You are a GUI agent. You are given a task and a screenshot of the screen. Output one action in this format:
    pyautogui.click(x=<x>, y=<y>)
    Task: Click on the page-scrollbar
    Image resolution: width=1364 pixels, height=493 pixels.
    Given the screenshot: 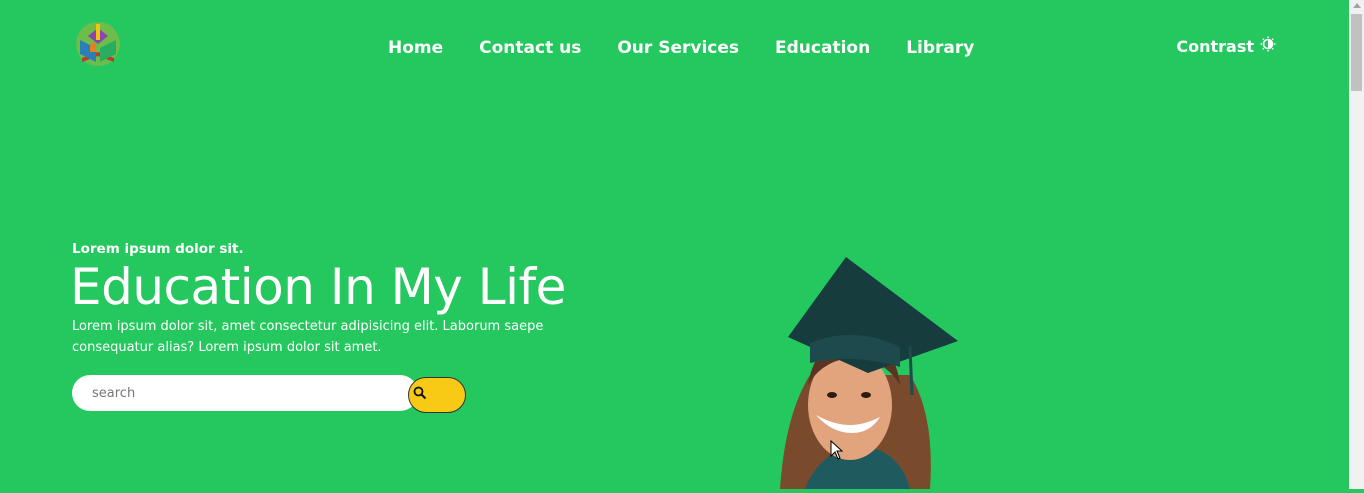 What is the action you would take?
    pyautogui.click(x=1356, y=244)
    